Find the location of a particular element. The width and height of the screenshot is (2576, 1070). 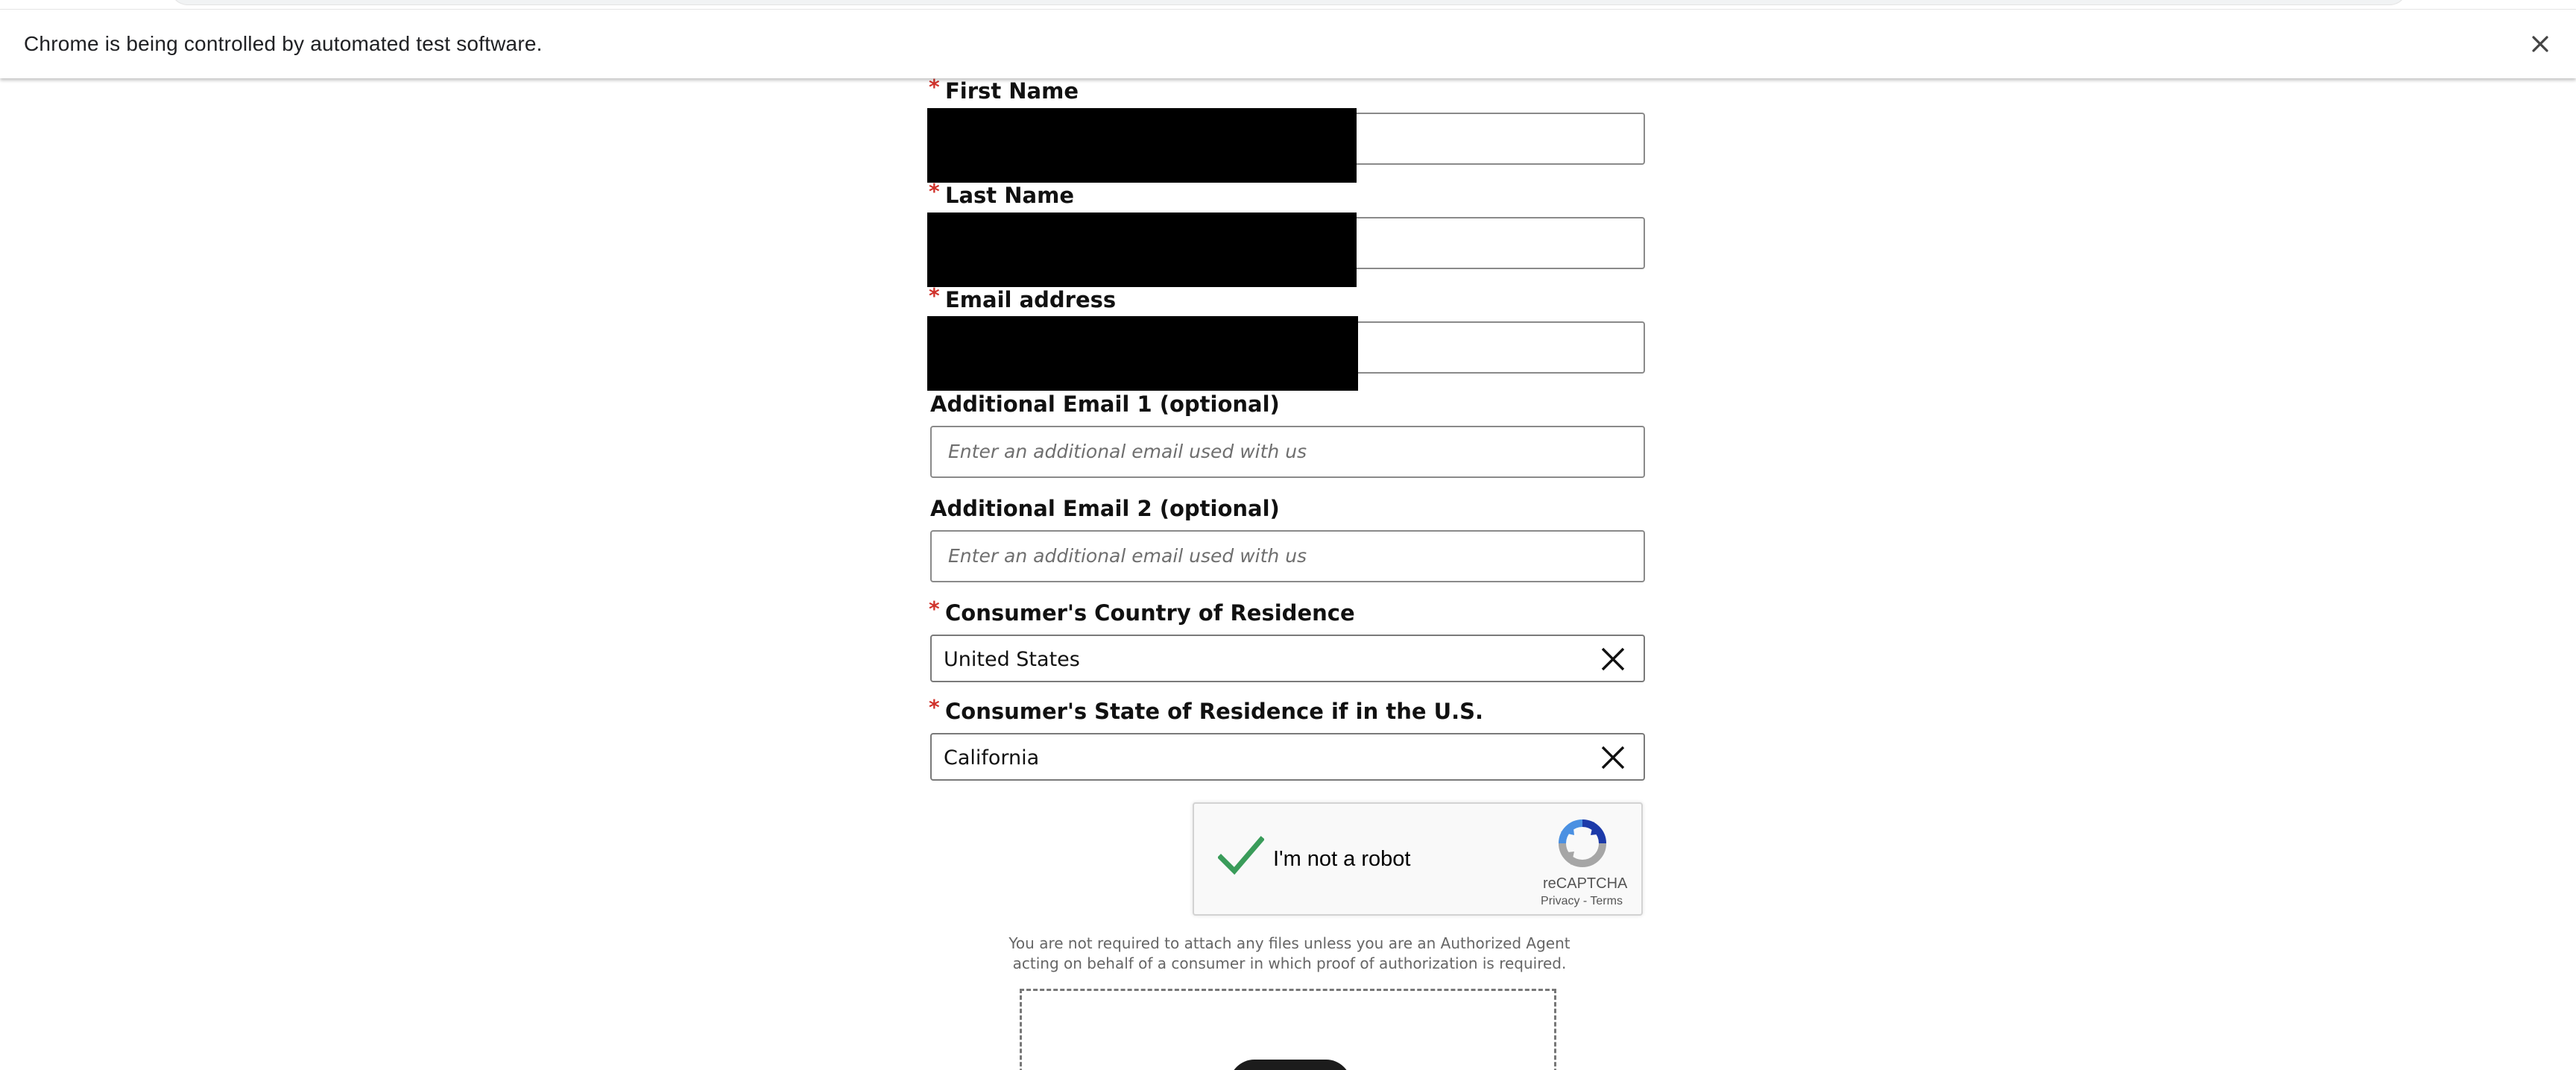

additional-email-1-label: Additional Email 1 (optional) is located at coordinates (1105, 404).